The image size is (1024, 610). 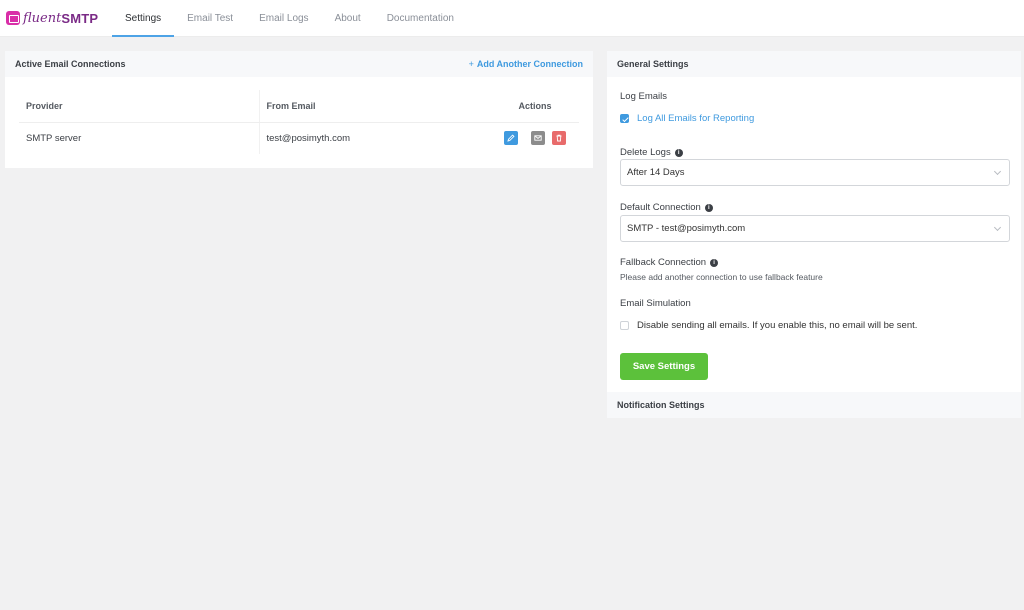 I want to click on email-simulation-label: Email Simulation, so click(x=655, y=303).